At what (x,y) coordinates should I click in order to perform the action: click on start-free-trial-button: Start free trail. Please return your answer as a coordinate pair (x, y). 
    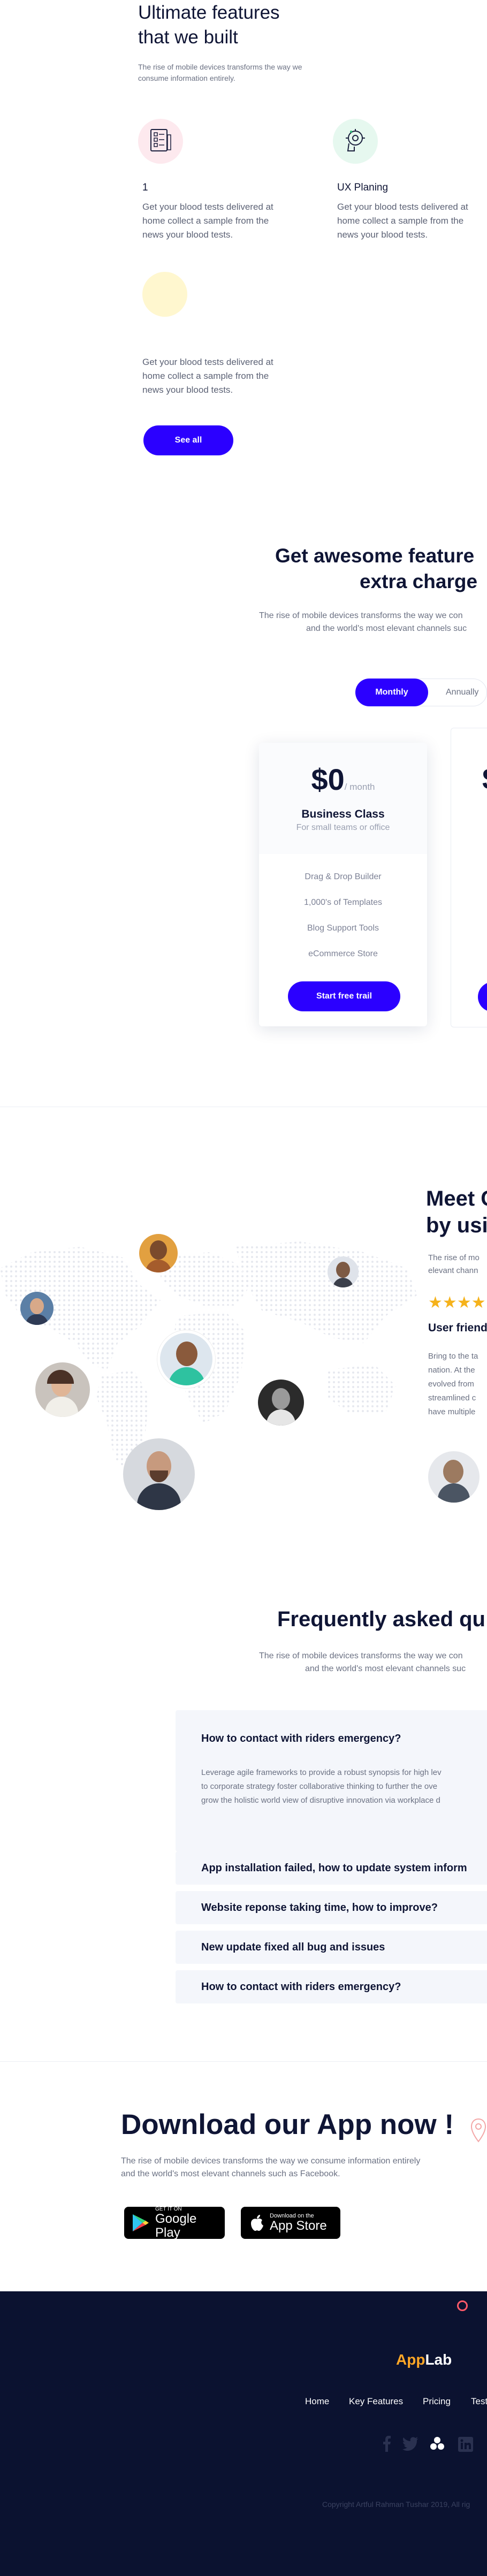
    Looking at the image, I should click on (344, 996).